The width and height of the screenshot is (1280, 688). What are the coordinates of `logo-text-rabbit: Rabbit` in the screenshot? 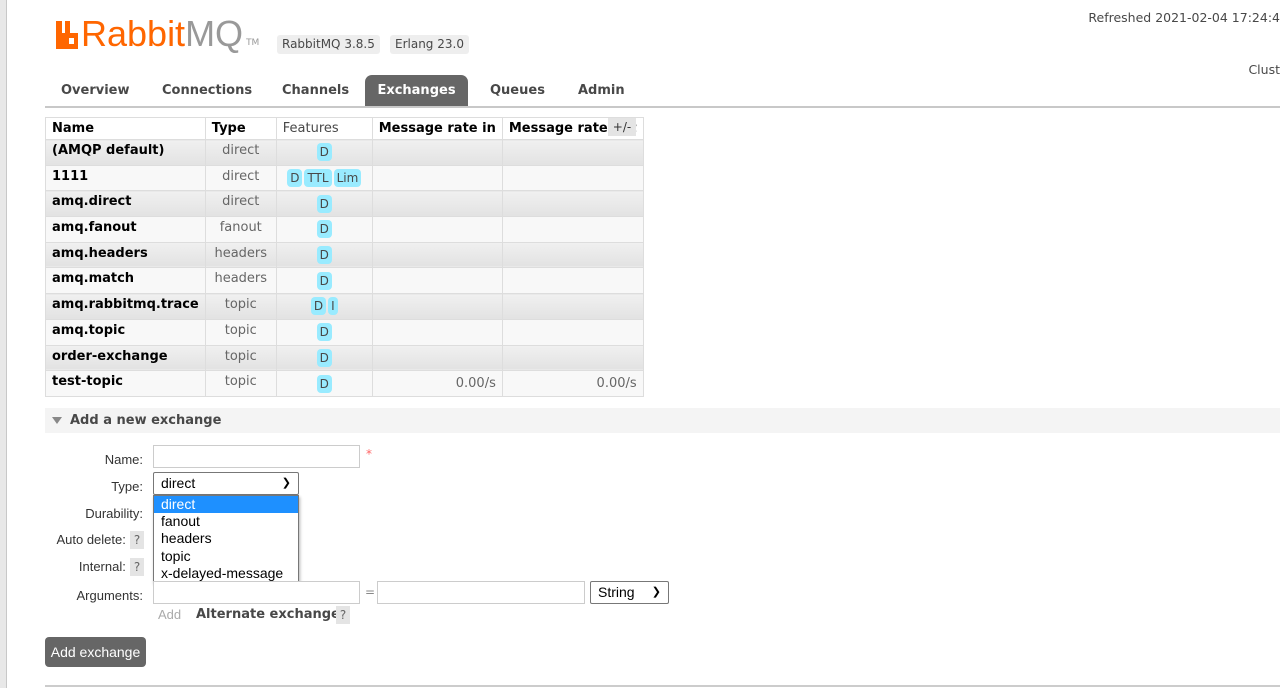 It's located at (133, 33).